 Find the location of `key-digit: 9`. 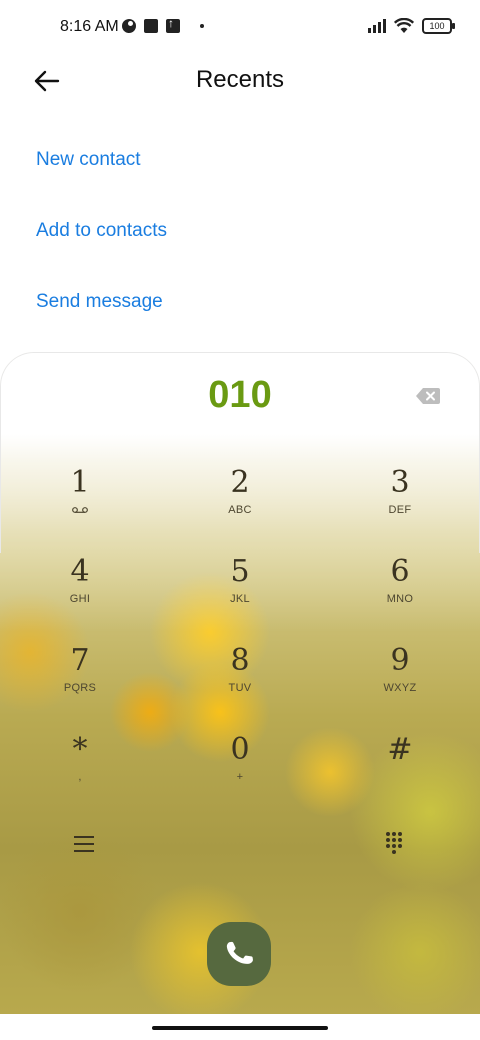

key-digit: 9 is located at coordinates (400, 660).